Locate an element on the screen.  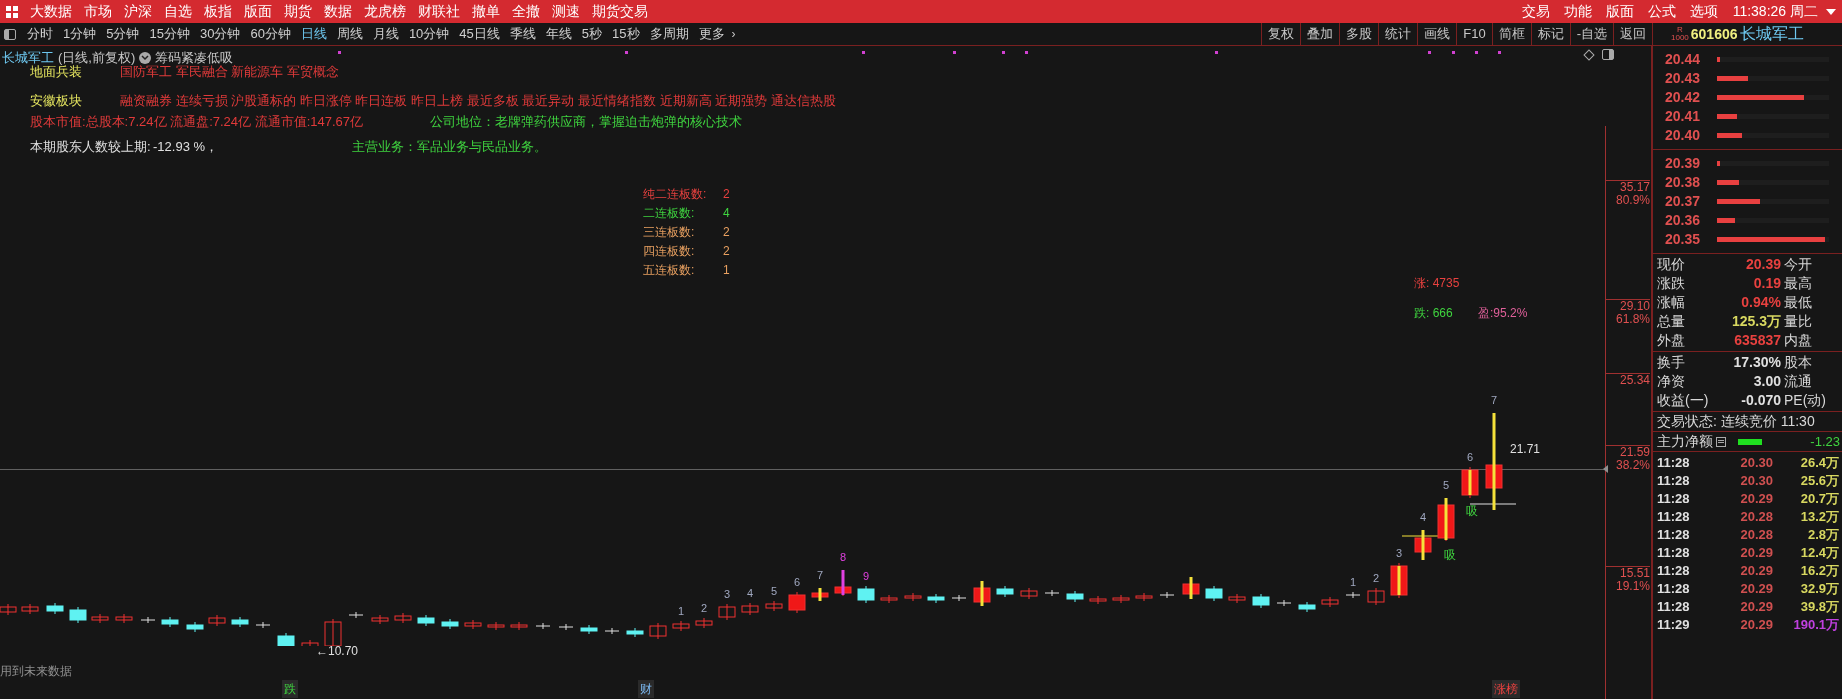
order-price: 20.35 is located at coordinates (1683, 239).